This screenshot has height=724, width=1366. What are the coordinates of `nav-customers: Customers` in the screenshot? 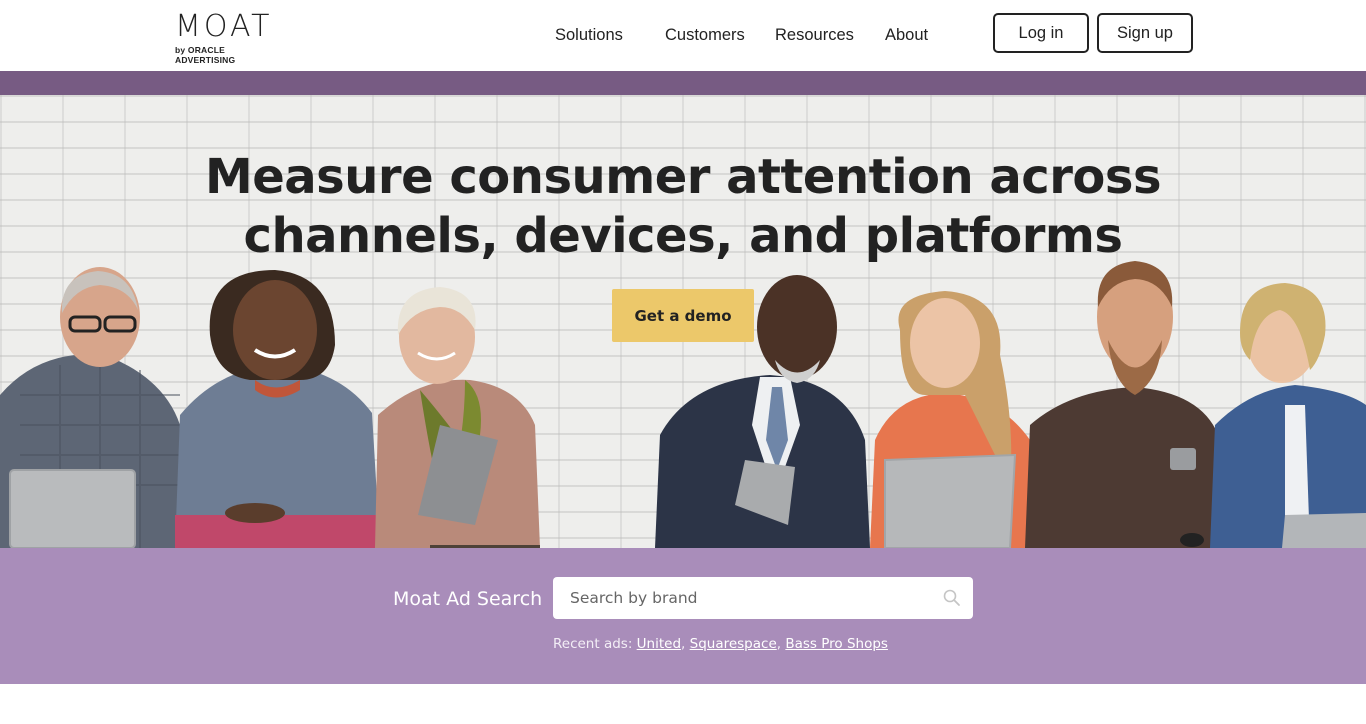 It's located at (705, 35).